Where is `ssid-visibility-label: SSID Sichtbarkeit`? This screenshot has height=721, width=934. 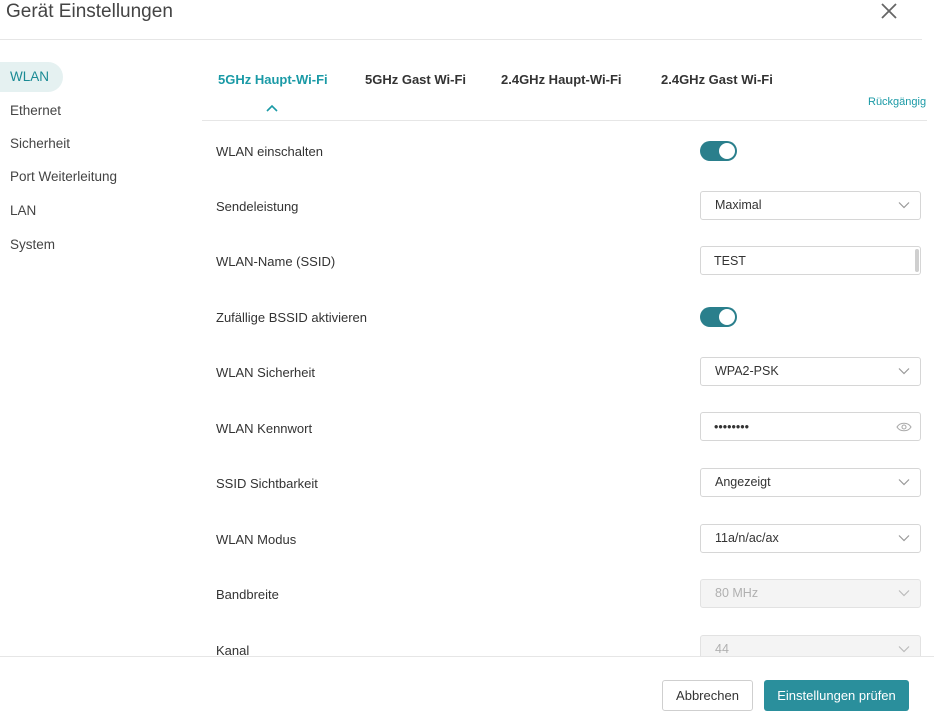 ssid-visibility-label: SSID Sichtbarkeit is located at coordinates (267, 483).